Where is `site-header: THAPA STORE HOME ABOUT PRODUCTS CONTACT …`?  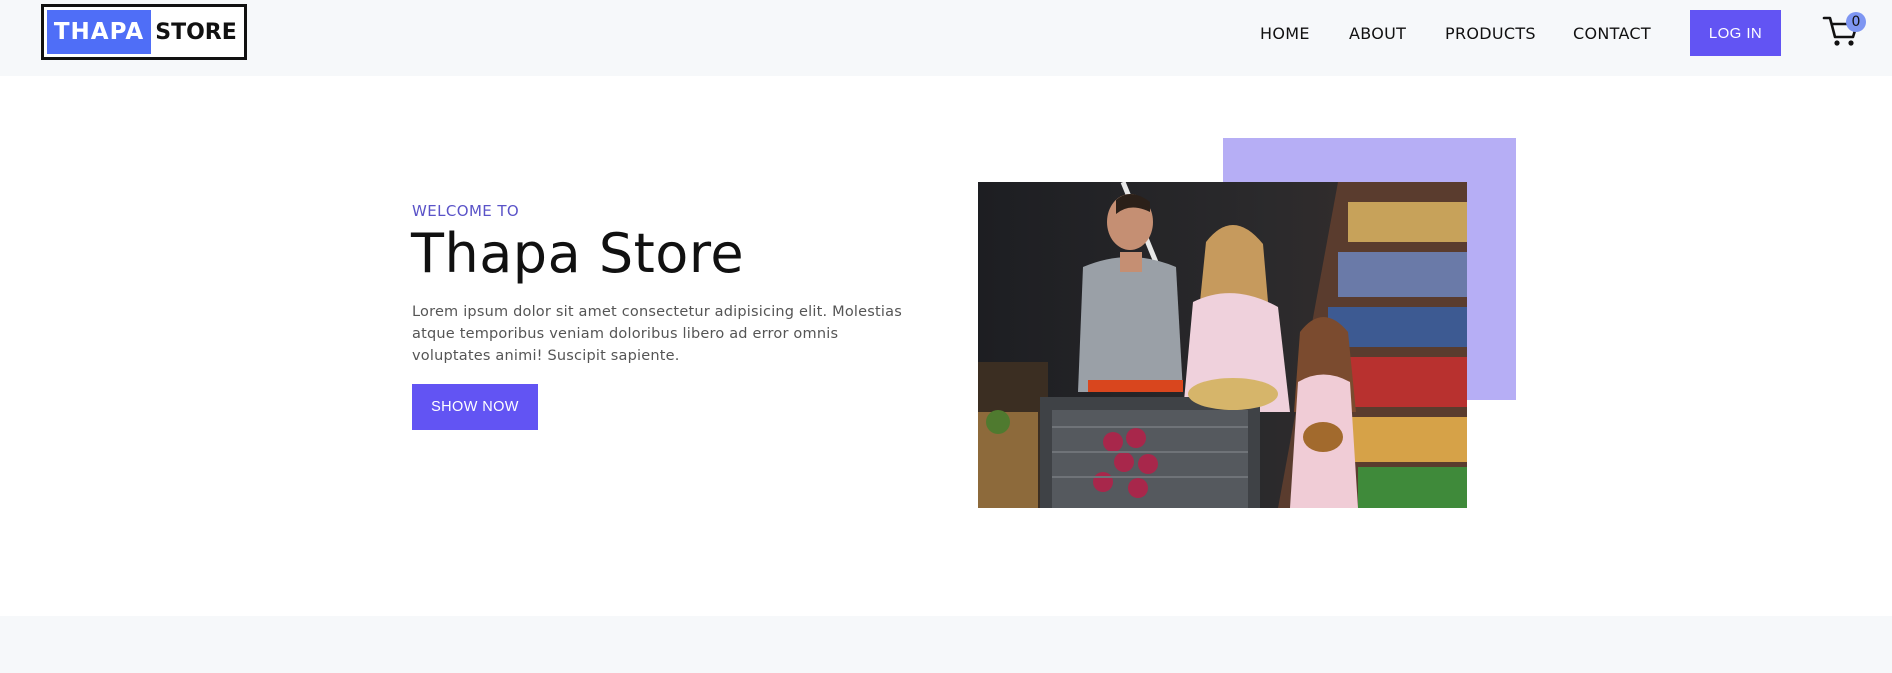 site-header: THAPA STORE HOME ABOUT PRODUCTS CONTACT … is located at coordinates (946, 38).